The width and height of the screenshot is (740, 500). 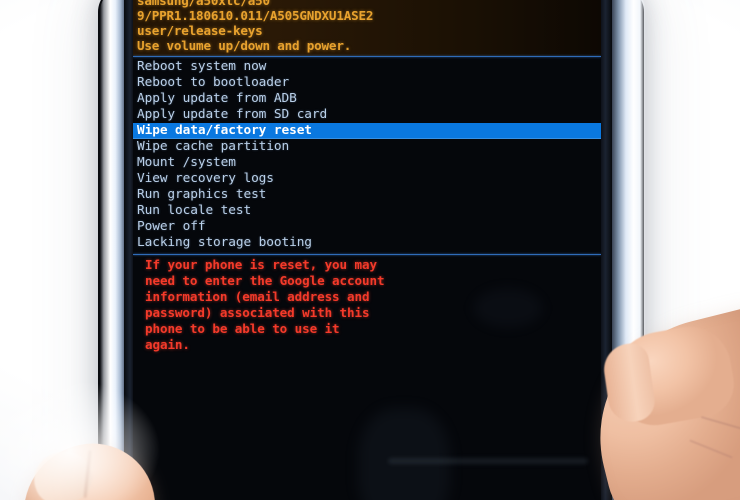 I want to click on warning-line-1: If your phone is reset, you may, so click(x=261, y=264).